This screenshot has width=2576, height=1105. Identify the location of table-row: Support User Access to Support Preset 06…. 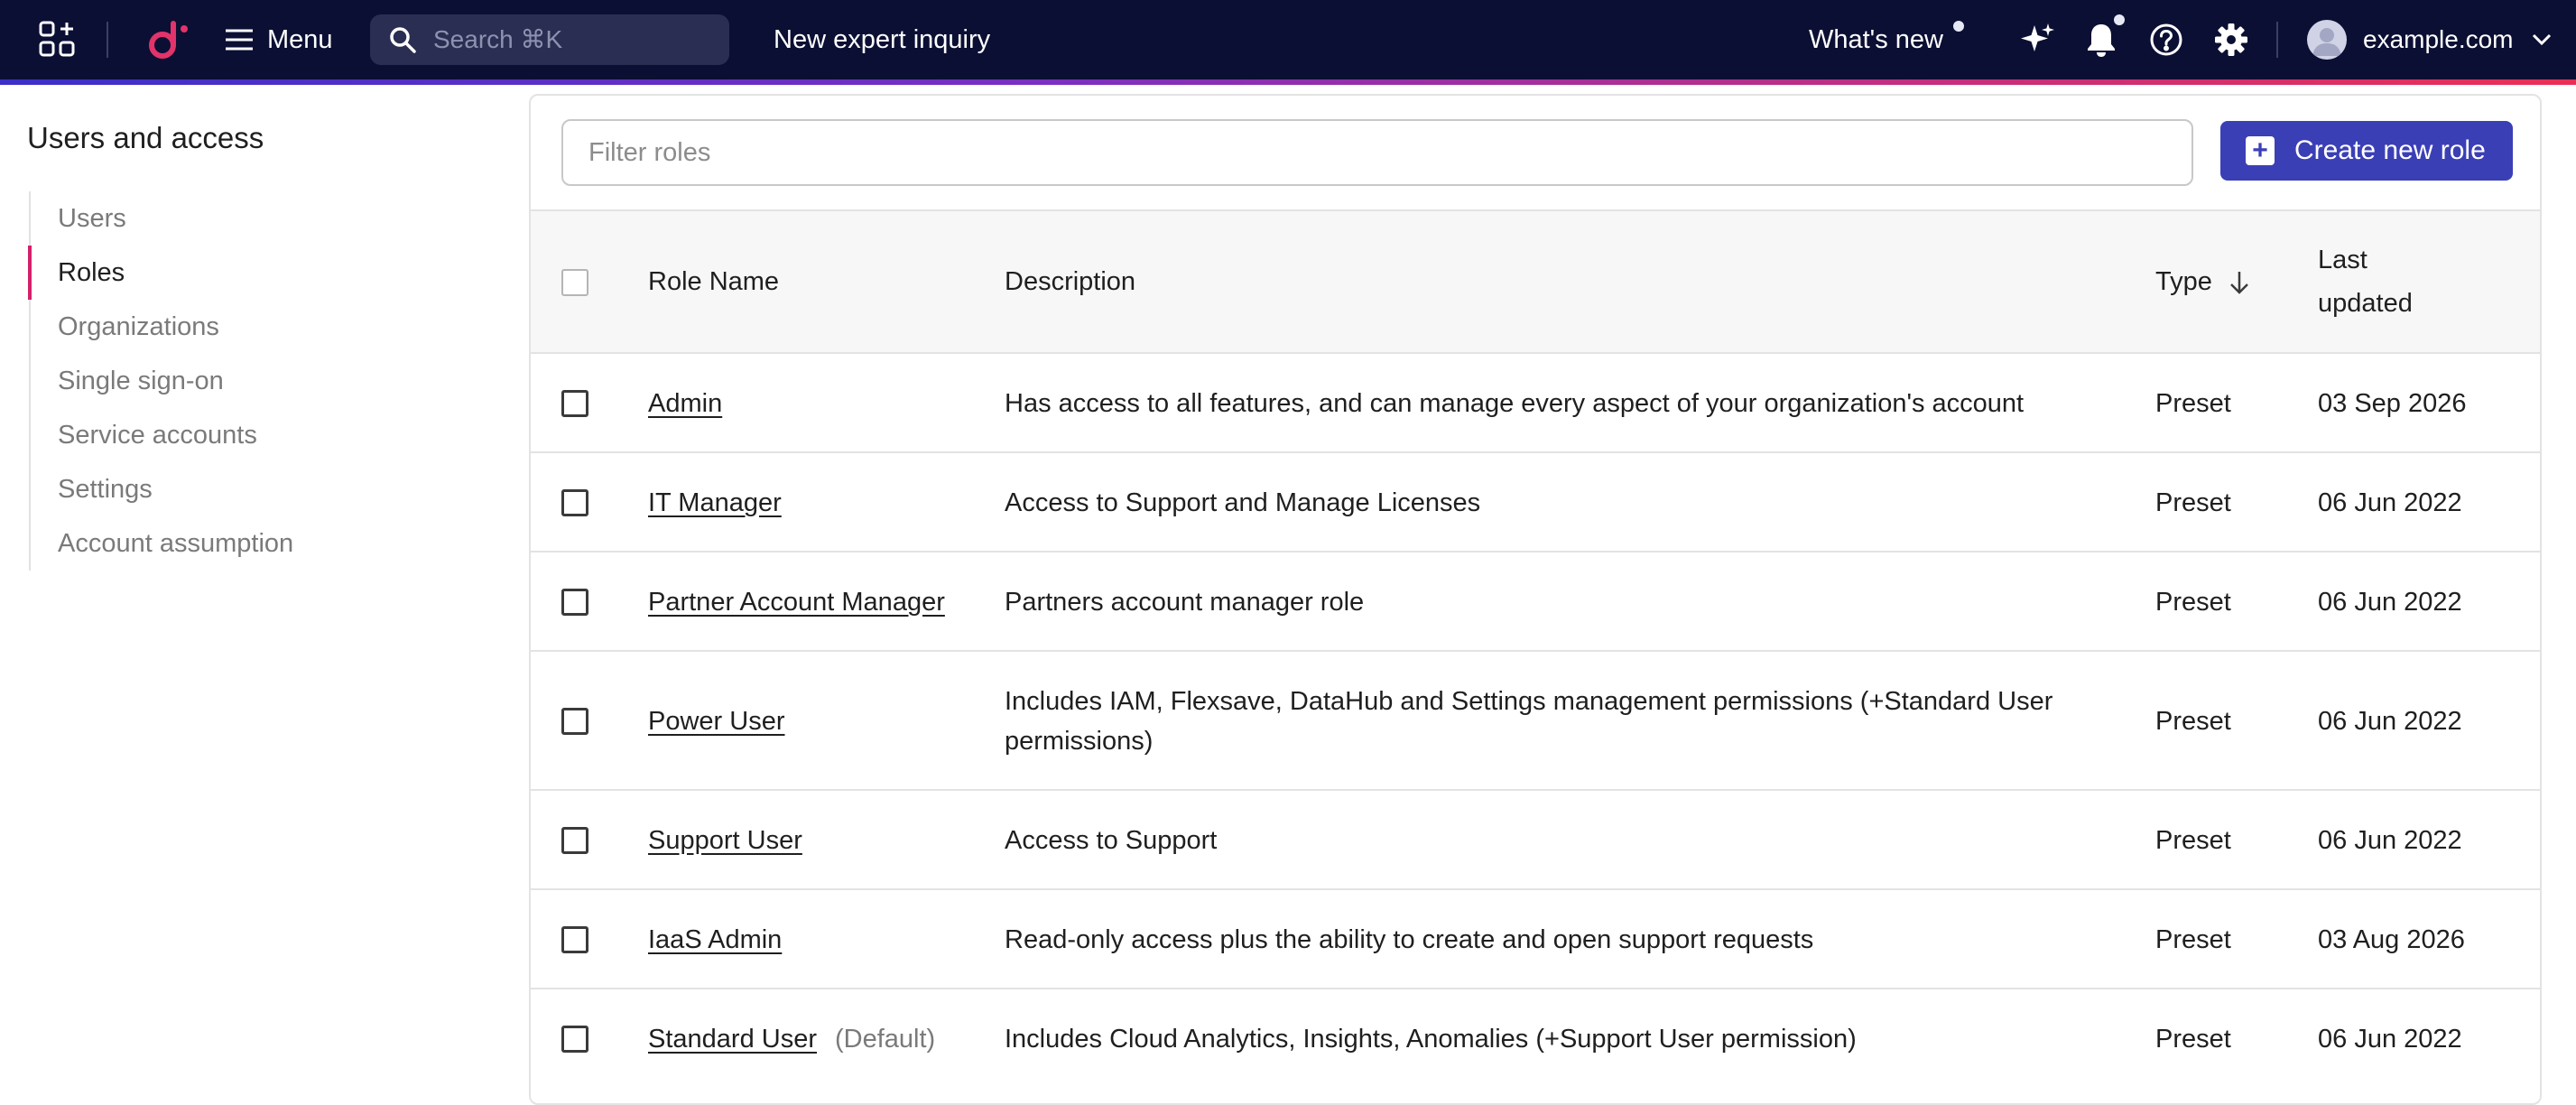
(1535, 840).